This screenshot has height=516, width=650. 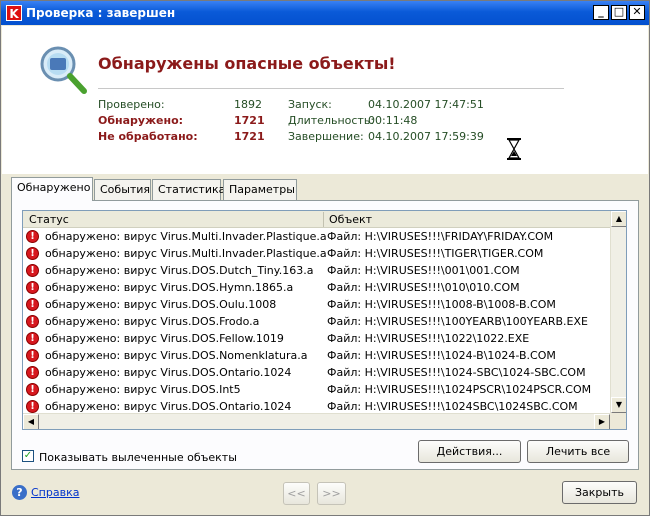 I want to click on scroll-right-button: ▶, so click(x=602, y=421).